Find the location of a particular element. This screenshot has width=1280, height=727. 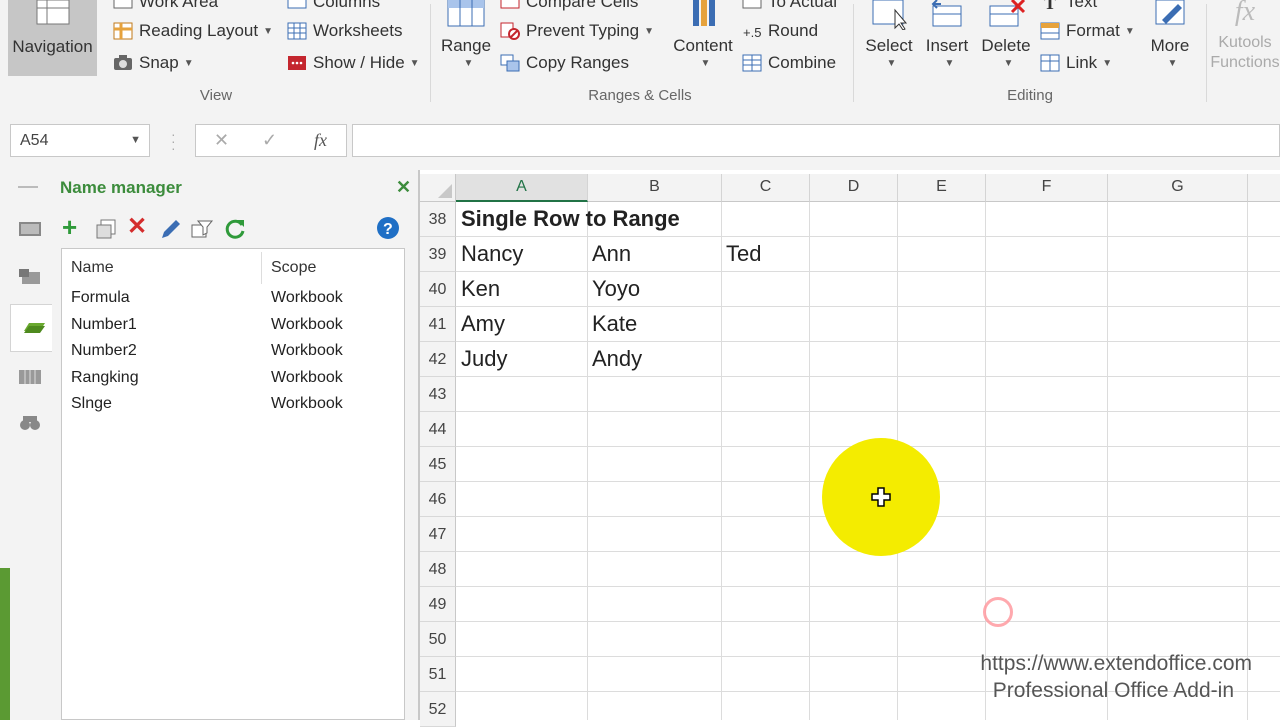

list-item: Rangking Workbook is located at coordinates (236, 382).